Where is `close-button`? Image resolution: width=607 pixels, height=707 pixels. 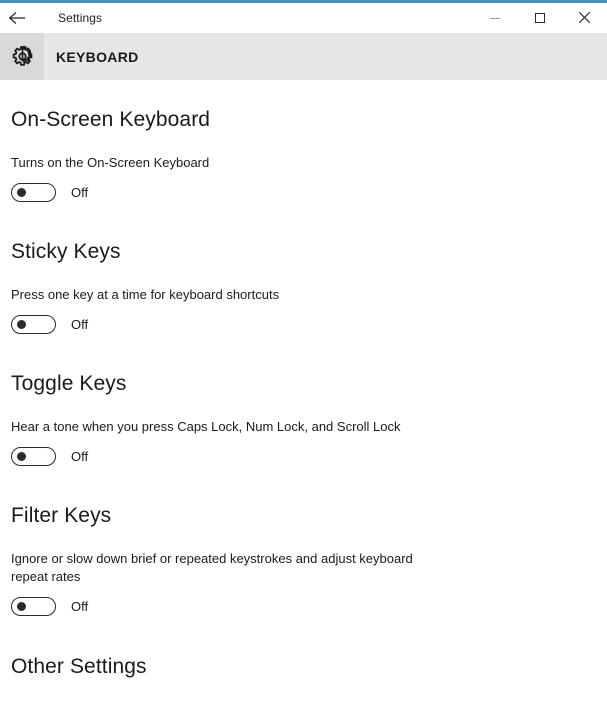
close-button is located at coordinates (584, 17).